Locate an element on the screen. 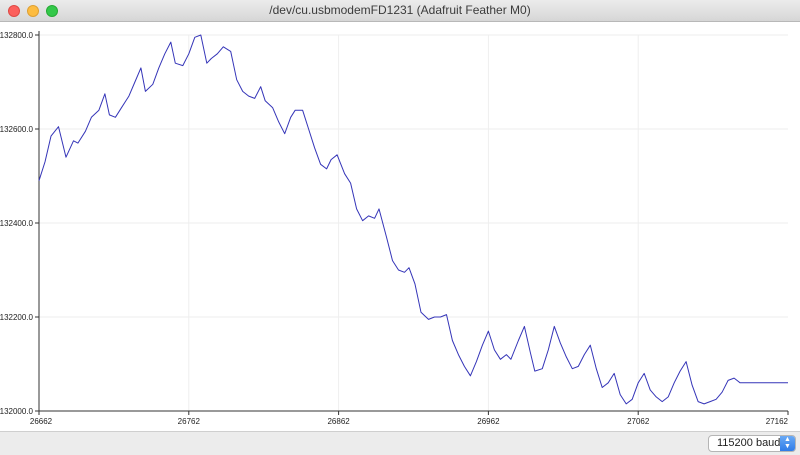  x-tick-label: 26762 is located at coordinates (189, 421).